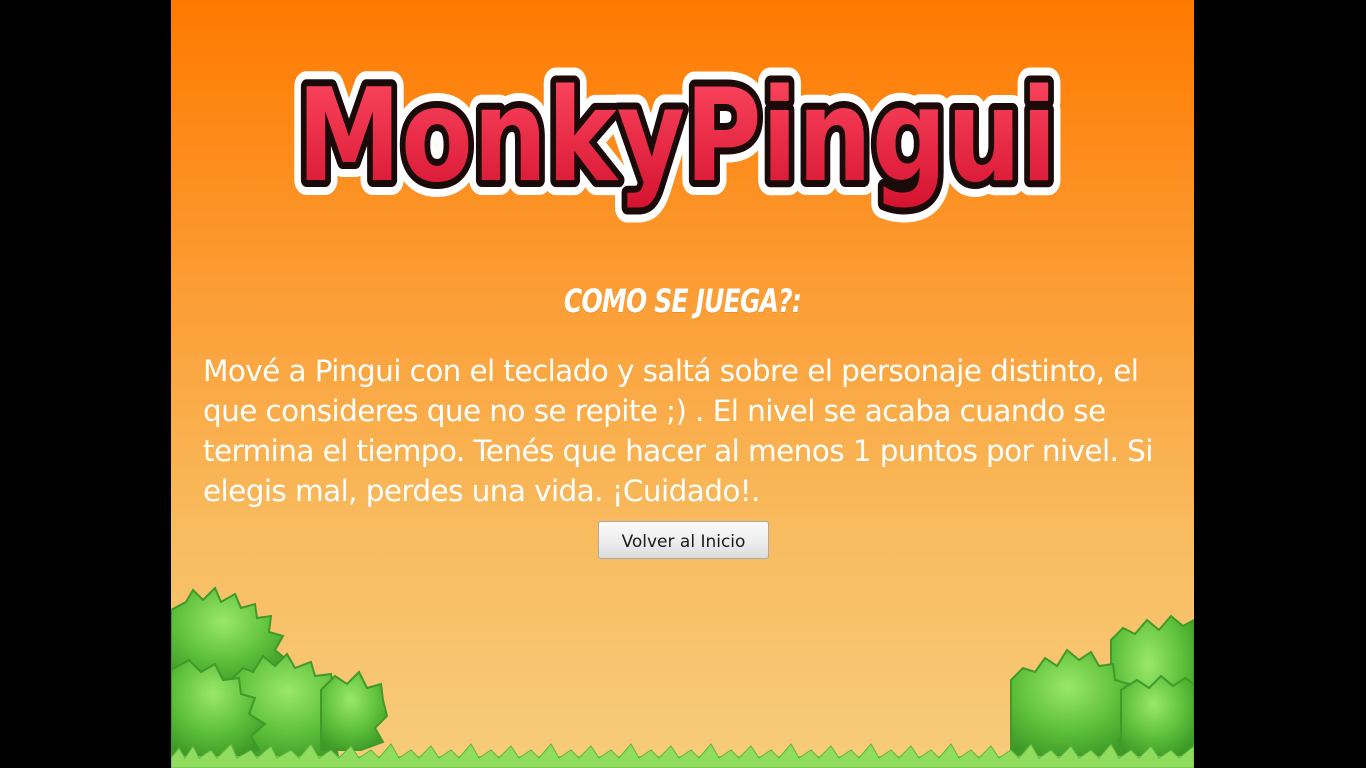  I want to click on logo-text-fill: MonkyPingui, so click(677, 136).